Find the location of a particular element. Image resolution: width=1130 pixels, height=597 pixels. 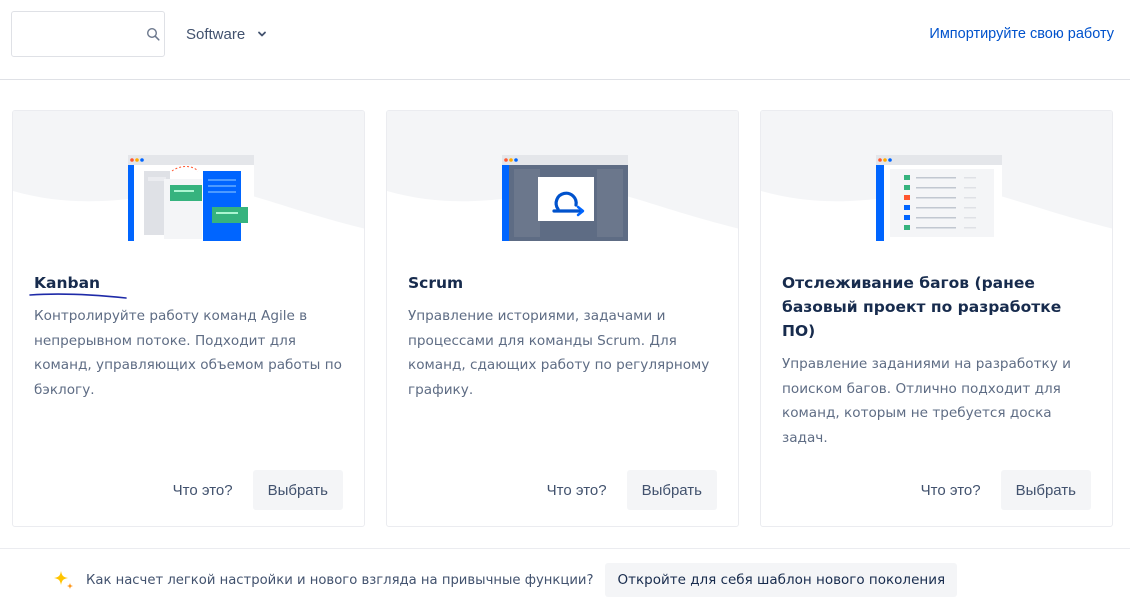

bug-tracking-illustration-icon is located at coordinates (939, 198).